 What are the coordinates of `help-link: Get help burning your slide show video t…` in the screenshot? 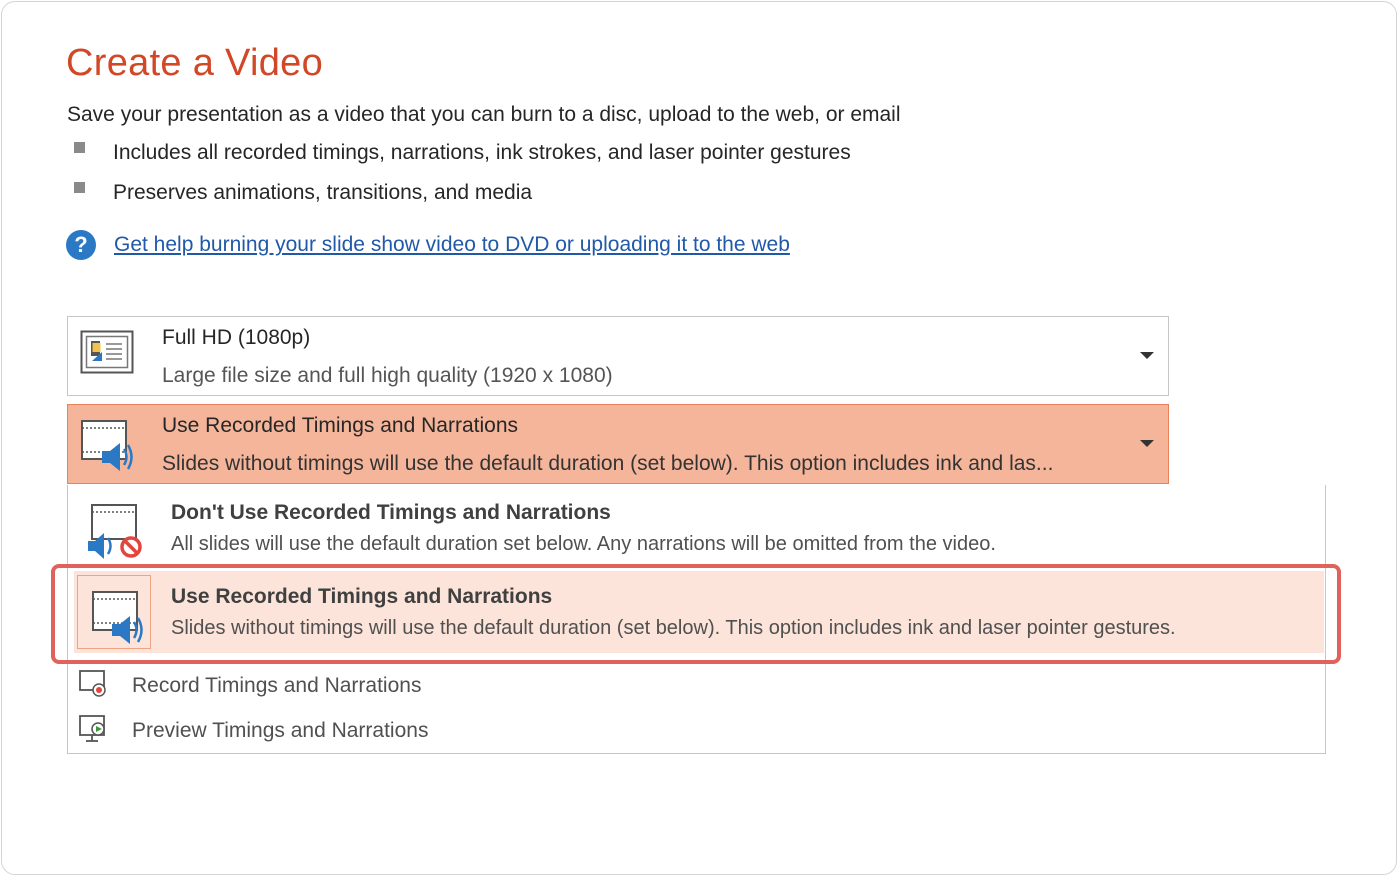 It's located at (452, 245).